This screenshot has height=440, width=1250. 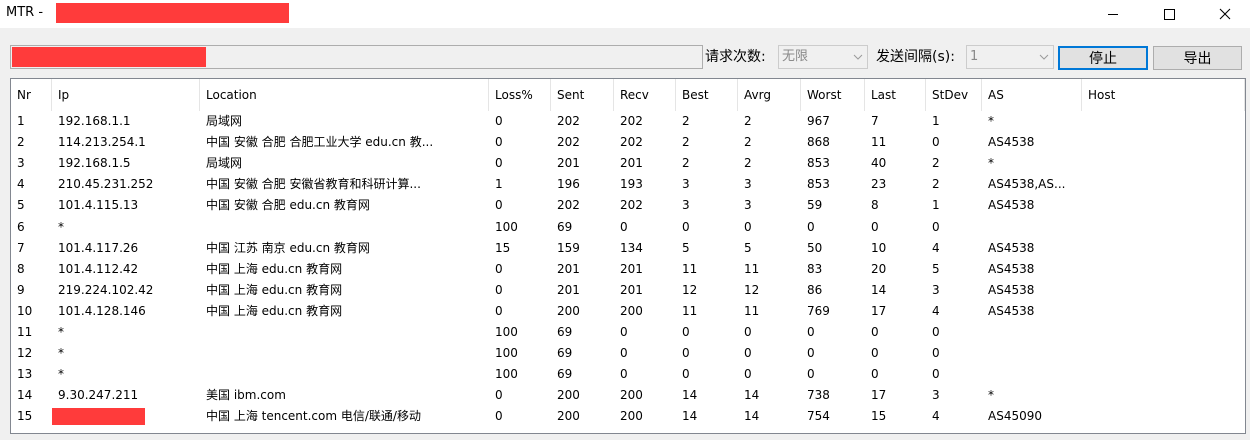 I want to click on cell-worst: 83, so click(x=815, y=268).